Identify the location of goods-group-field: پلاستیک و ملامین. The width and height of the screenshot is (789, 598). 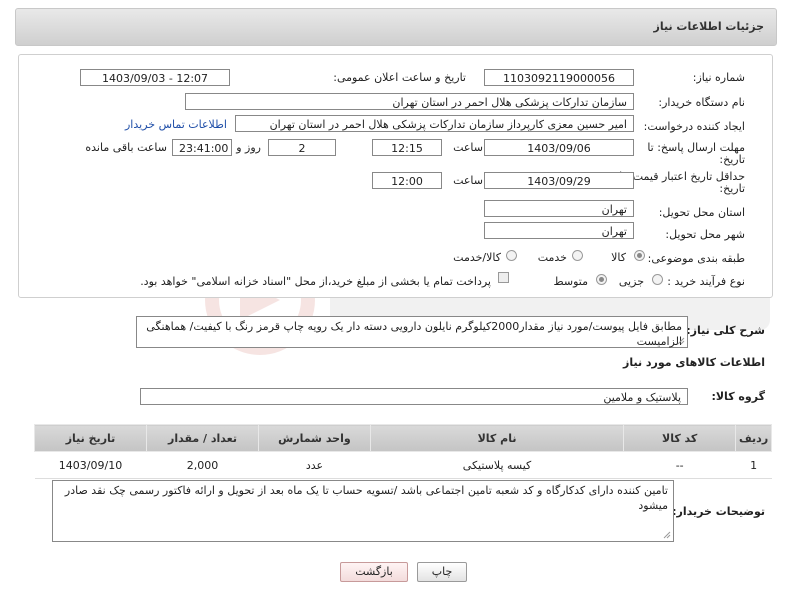
(414, 396).